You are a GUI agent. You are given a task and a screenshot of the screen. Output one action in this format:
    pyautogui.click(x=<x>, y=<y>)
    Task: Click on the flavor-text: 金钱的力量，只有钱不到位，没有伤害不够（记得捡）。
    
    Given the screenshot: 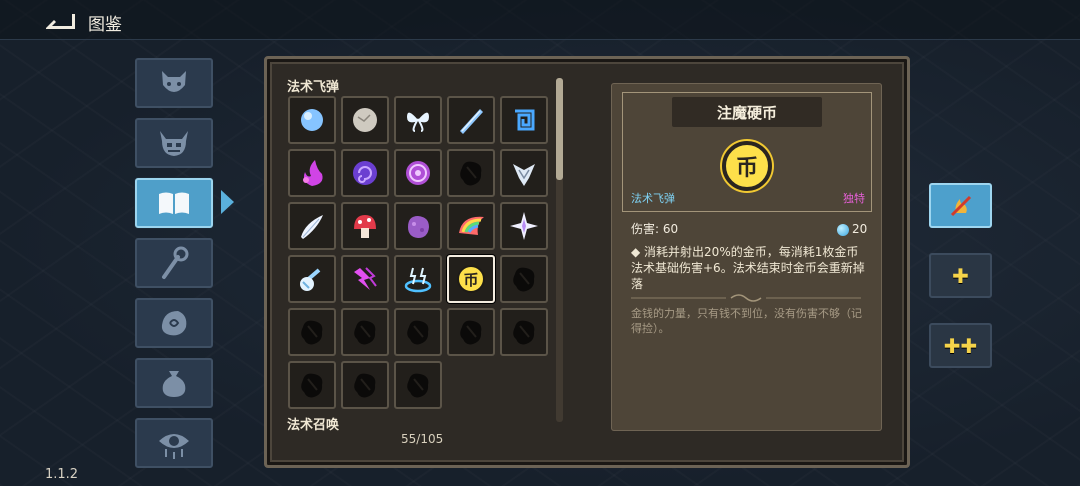 What is the action you would take?
    pyautogui.click(x=746, y=321)
    